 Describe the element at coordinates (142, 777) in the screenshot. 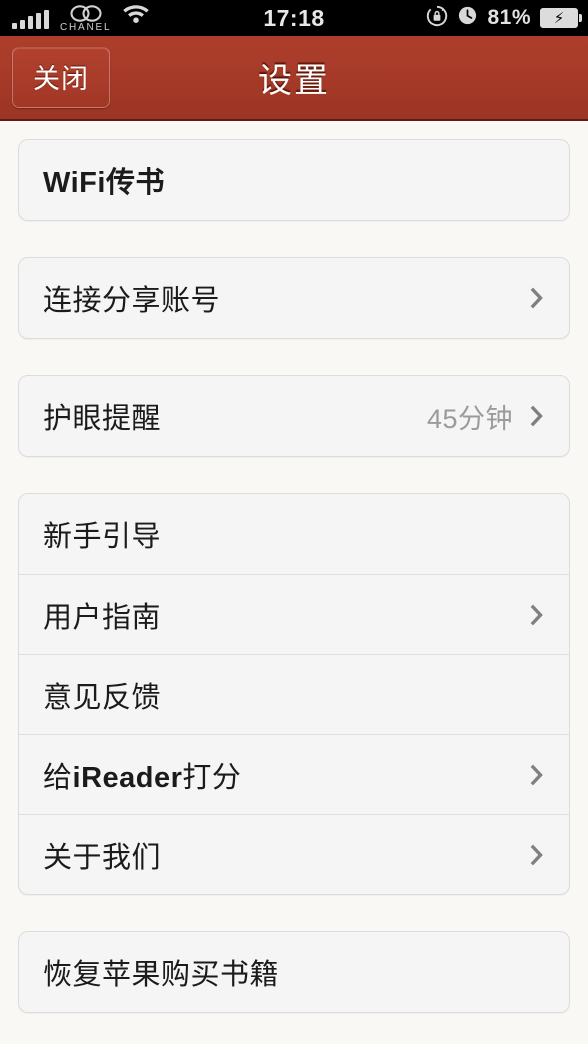

I see `row-label: 给iReader打分` at that location.